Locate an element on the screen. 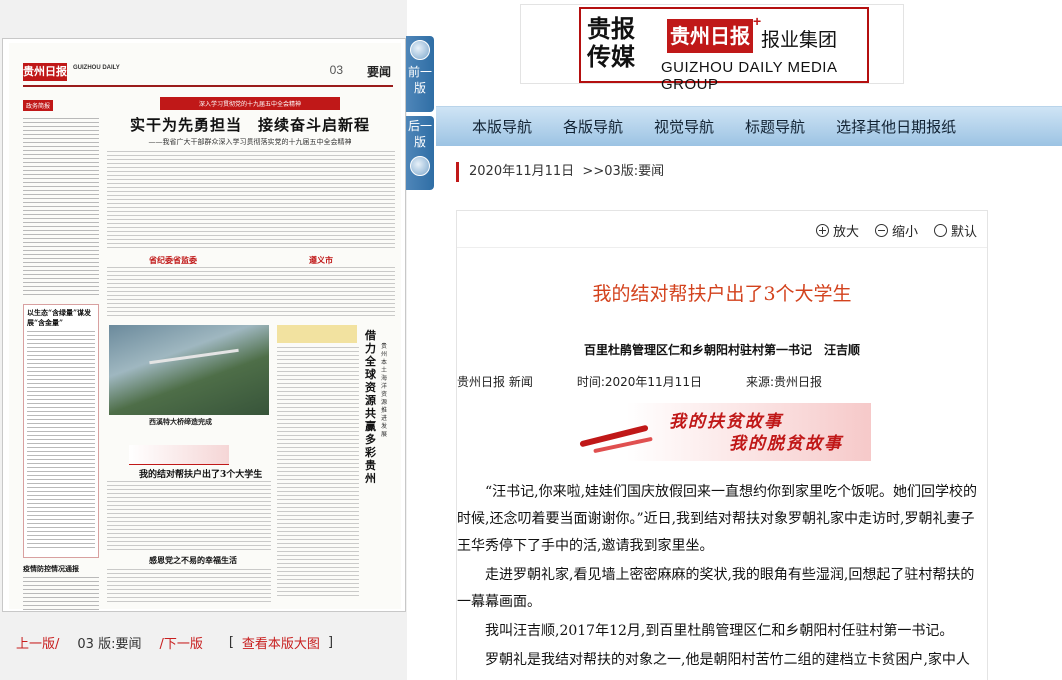 This screenshot has height=680, width=1062. view-large-image-link: 查看本版大图 is located at coordinates (281, 642).